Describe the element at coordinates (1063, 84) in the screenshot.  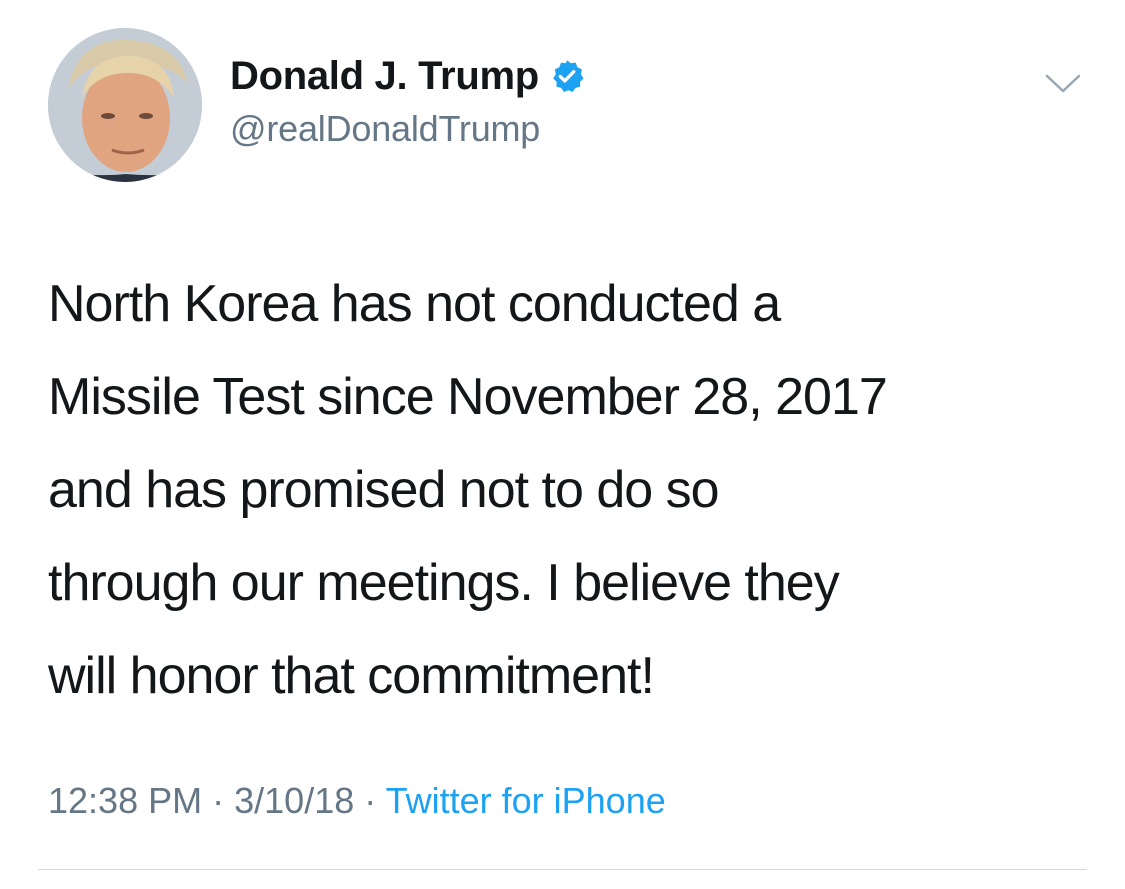
I see `chevron-down-icon` at that location.